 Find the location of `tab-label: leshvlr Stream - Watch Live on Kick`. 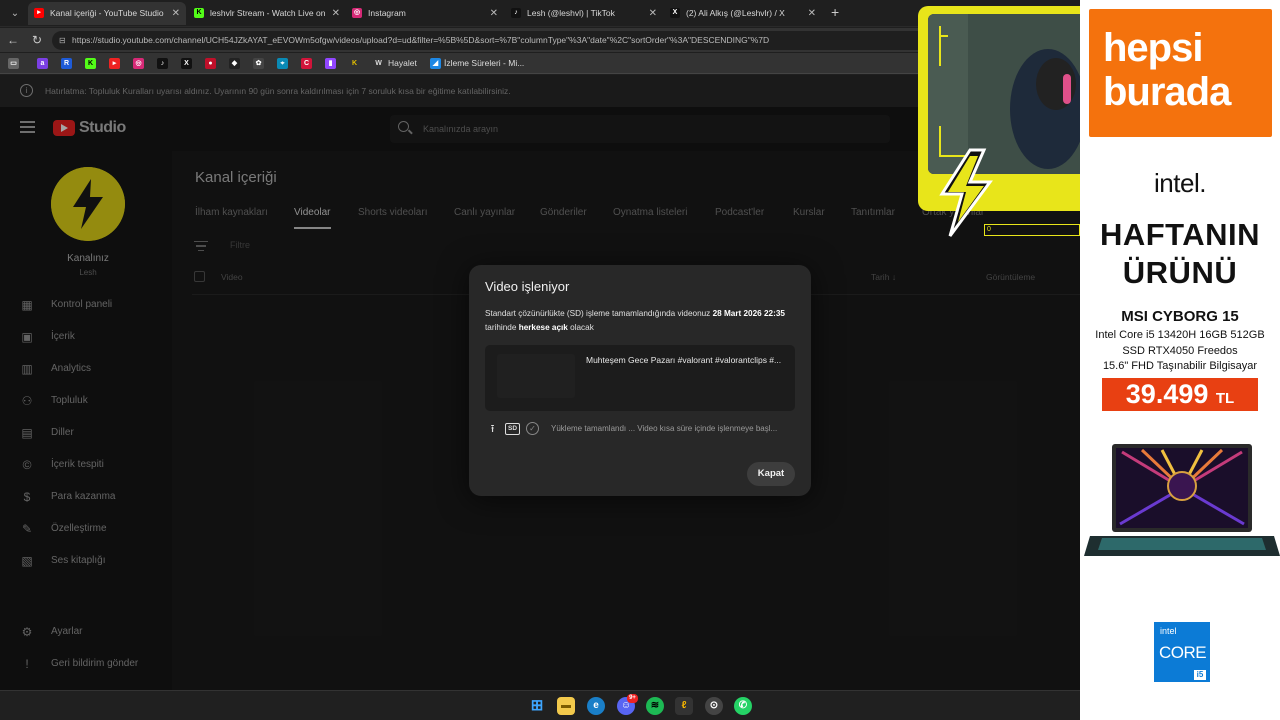

tab-label: leshvlr Stream - Watch Live on Kick is located at coordinates (269, 13).